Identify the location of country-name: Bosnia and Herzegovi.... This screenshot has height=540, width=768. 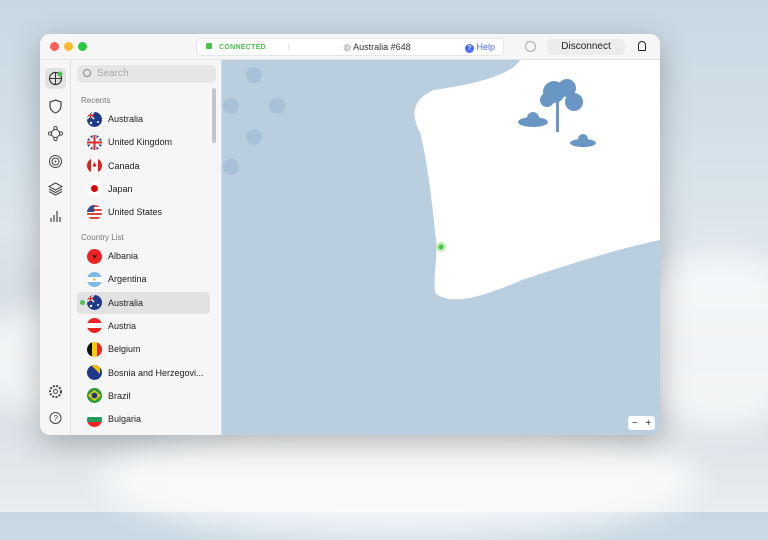
(156, 372).